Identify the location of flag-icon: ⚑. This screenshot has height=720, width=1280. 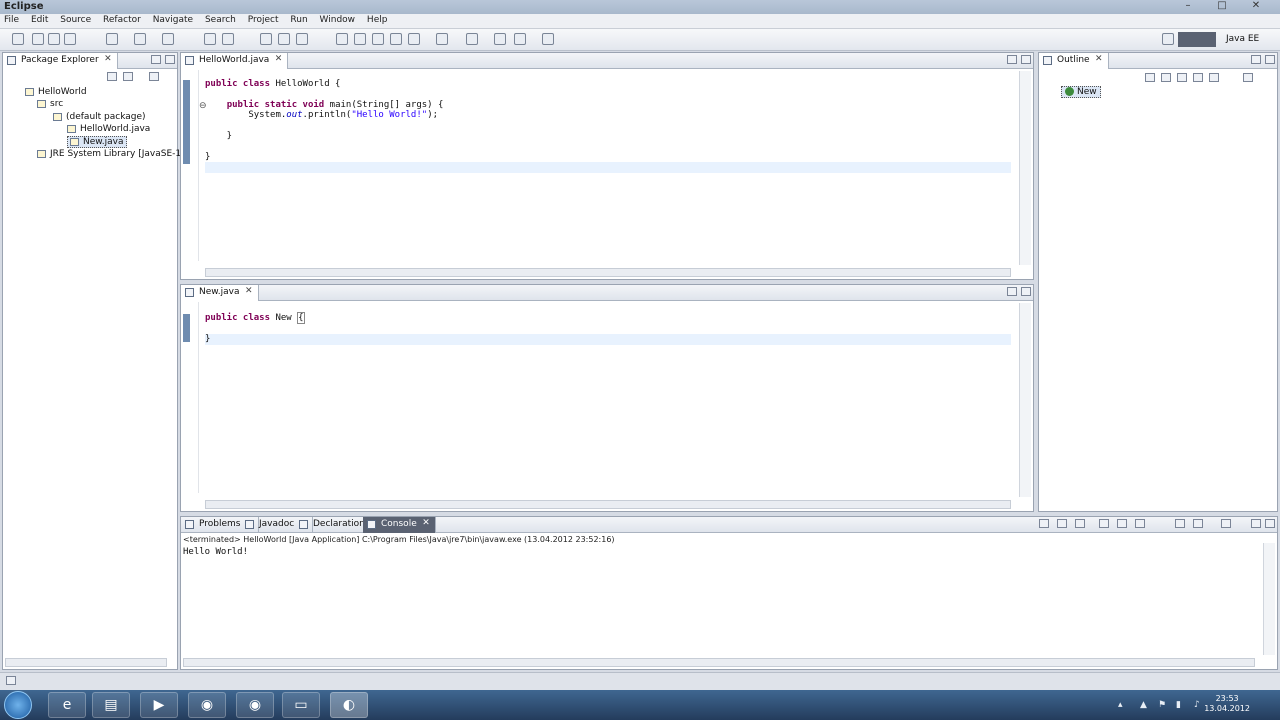
(1162, 705).